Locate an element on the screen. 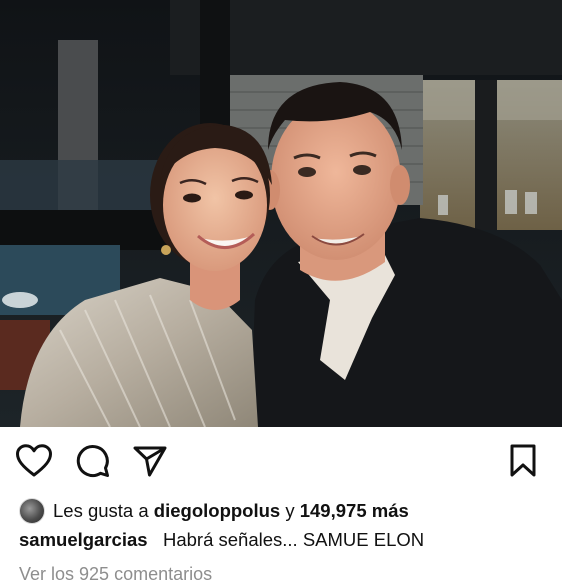  likes-count: 149,975 más is located at coordinates (354, 511).